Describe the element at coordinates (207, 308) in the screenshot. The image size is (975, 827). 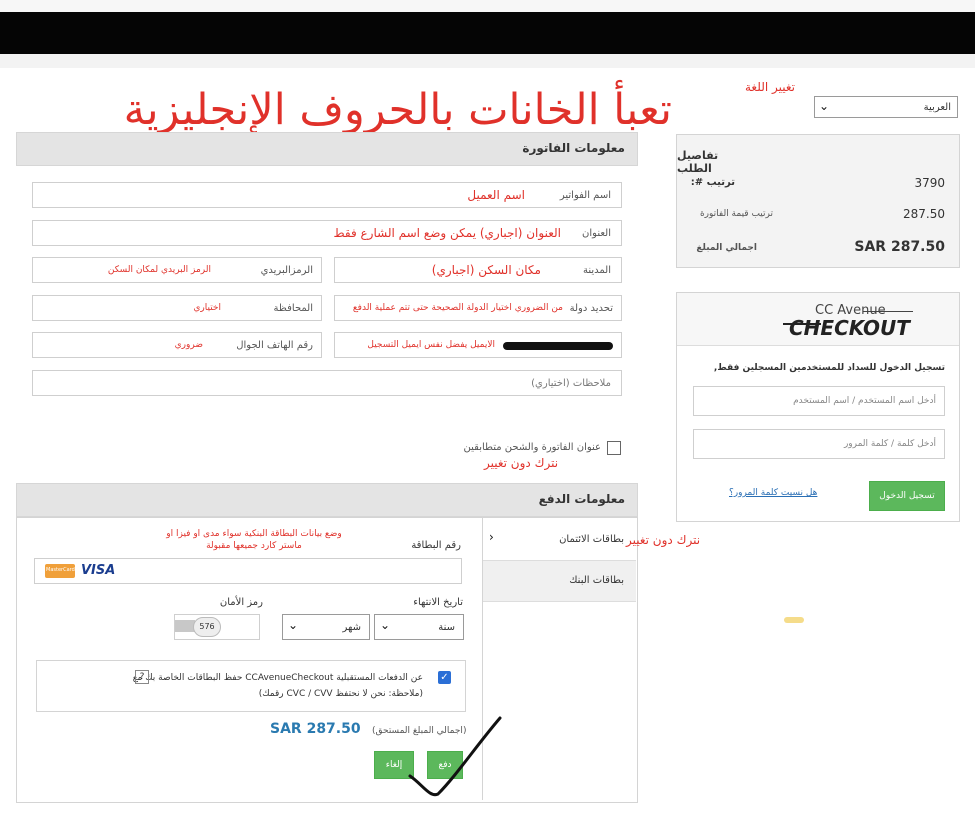
I see `billing-state-note: اختياري` at that location.